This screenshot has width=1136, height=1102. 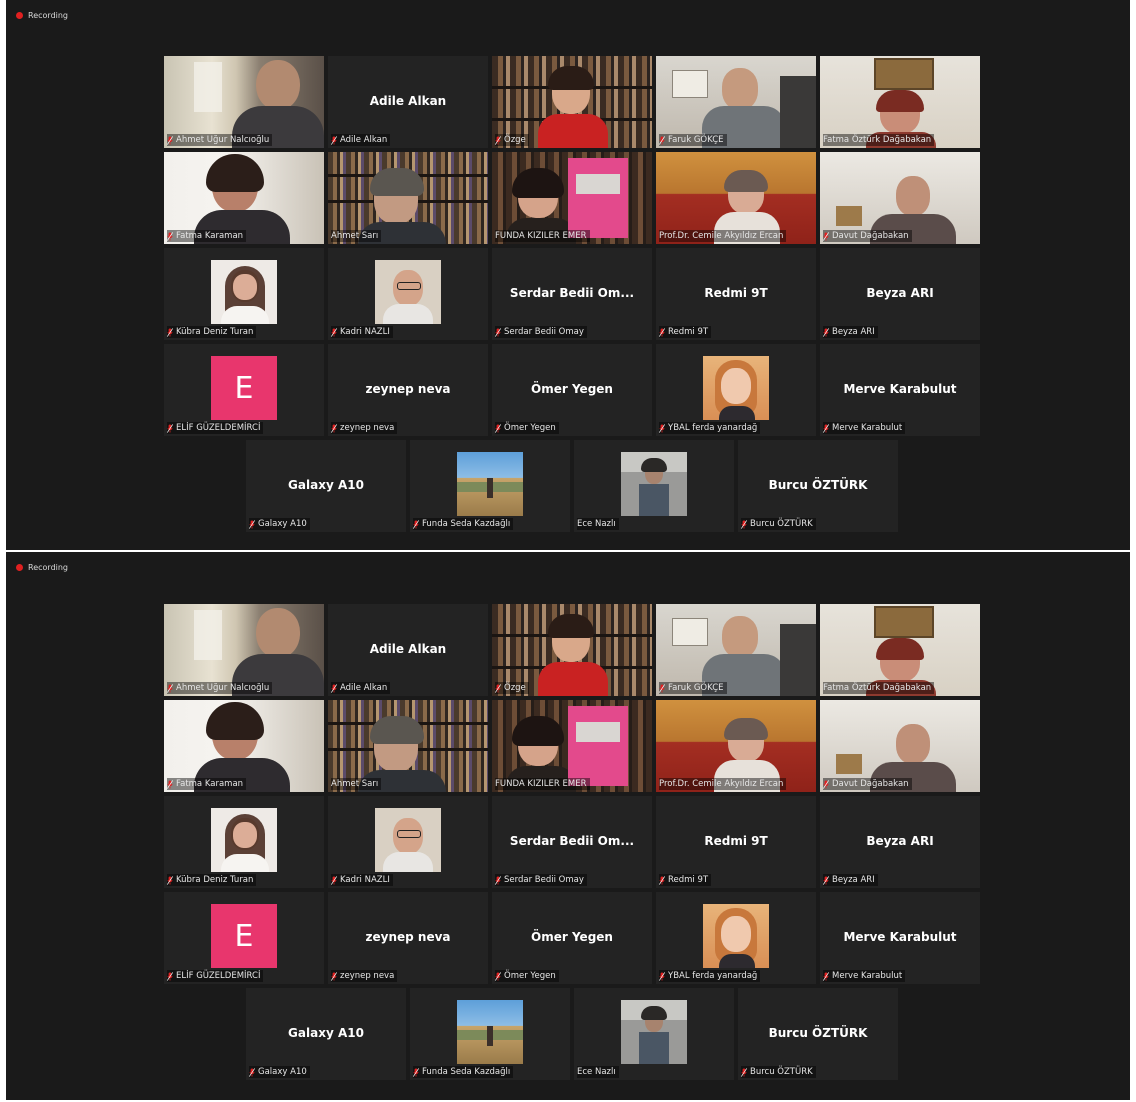 I want to click on participant-name-label: zeynep neva, so click(x=364, y=428).